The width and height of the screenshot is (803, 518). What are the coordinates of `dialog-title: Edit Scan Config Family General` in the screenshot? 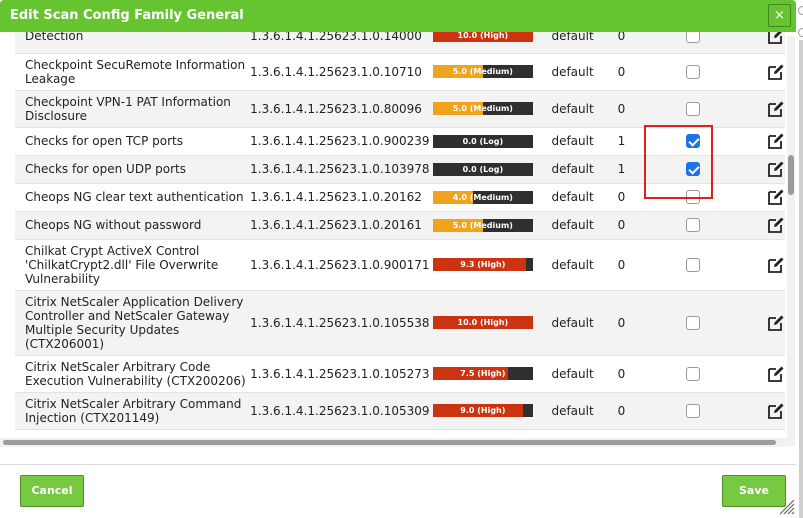 It's located at (127, 15).